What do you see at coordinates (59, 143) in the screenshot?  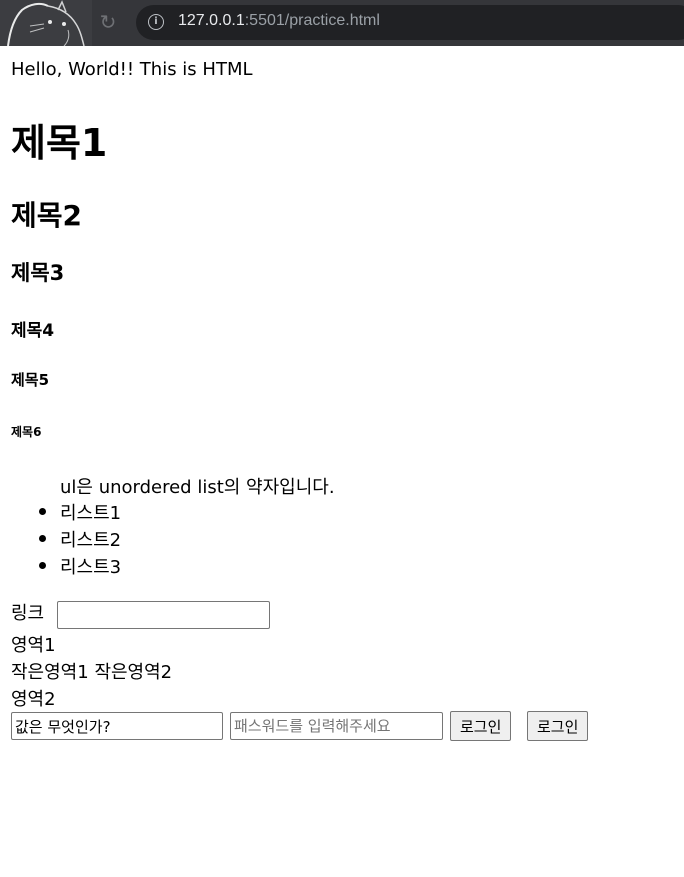 I see `heading-1: 제목1` at bounding box center [59, 143].